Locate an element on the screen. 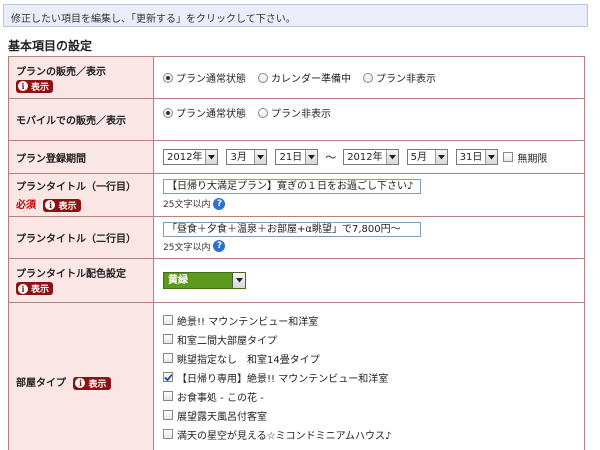  select-value: 31日 is located at coordinates (471, 157).